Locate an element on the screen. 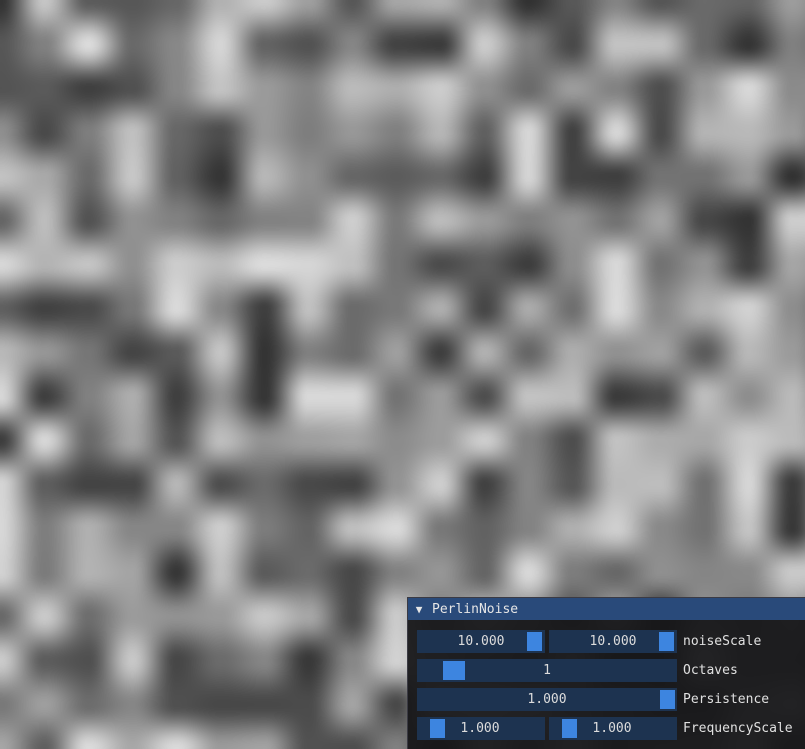  noise-scale-x-value: 10.000 is located at coordinates (481, 641).